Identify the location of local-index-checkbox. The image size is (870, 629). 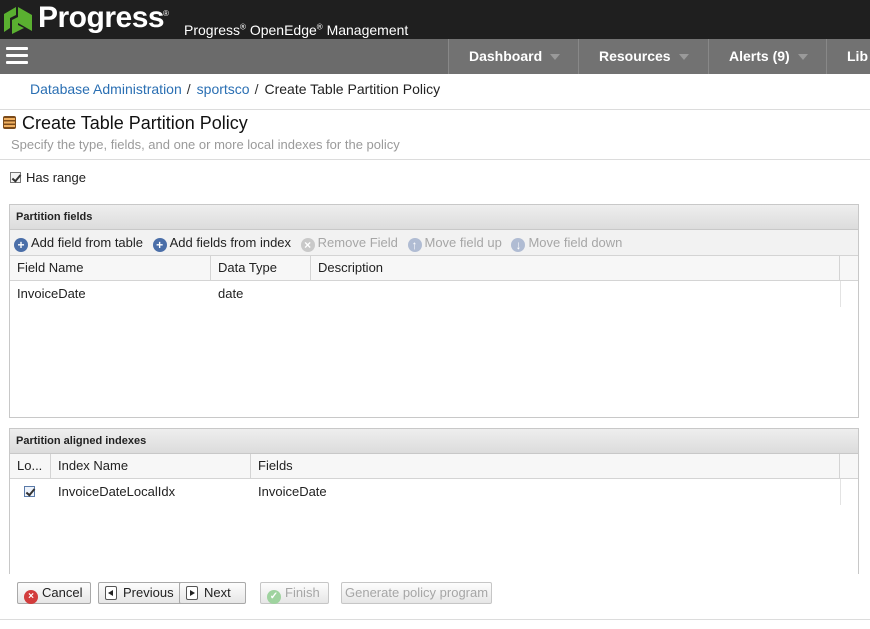
(29, 491).